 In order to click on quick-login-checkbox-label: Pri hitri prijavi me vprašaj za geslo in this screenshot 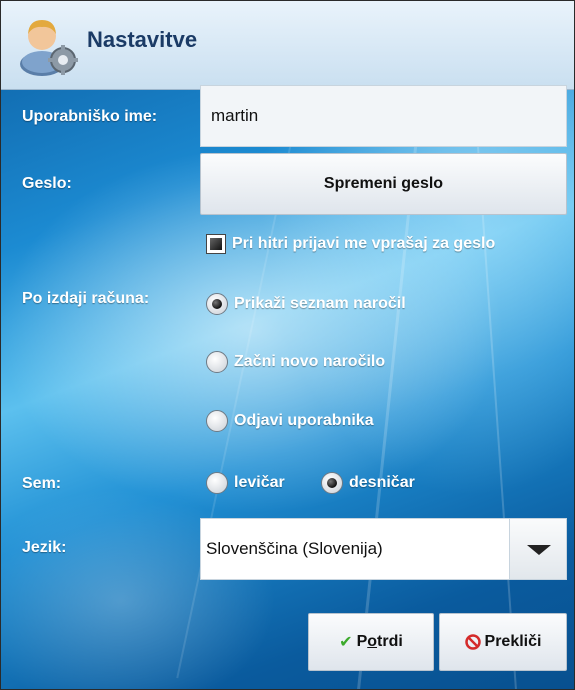, I will do `click(364, 243)`.